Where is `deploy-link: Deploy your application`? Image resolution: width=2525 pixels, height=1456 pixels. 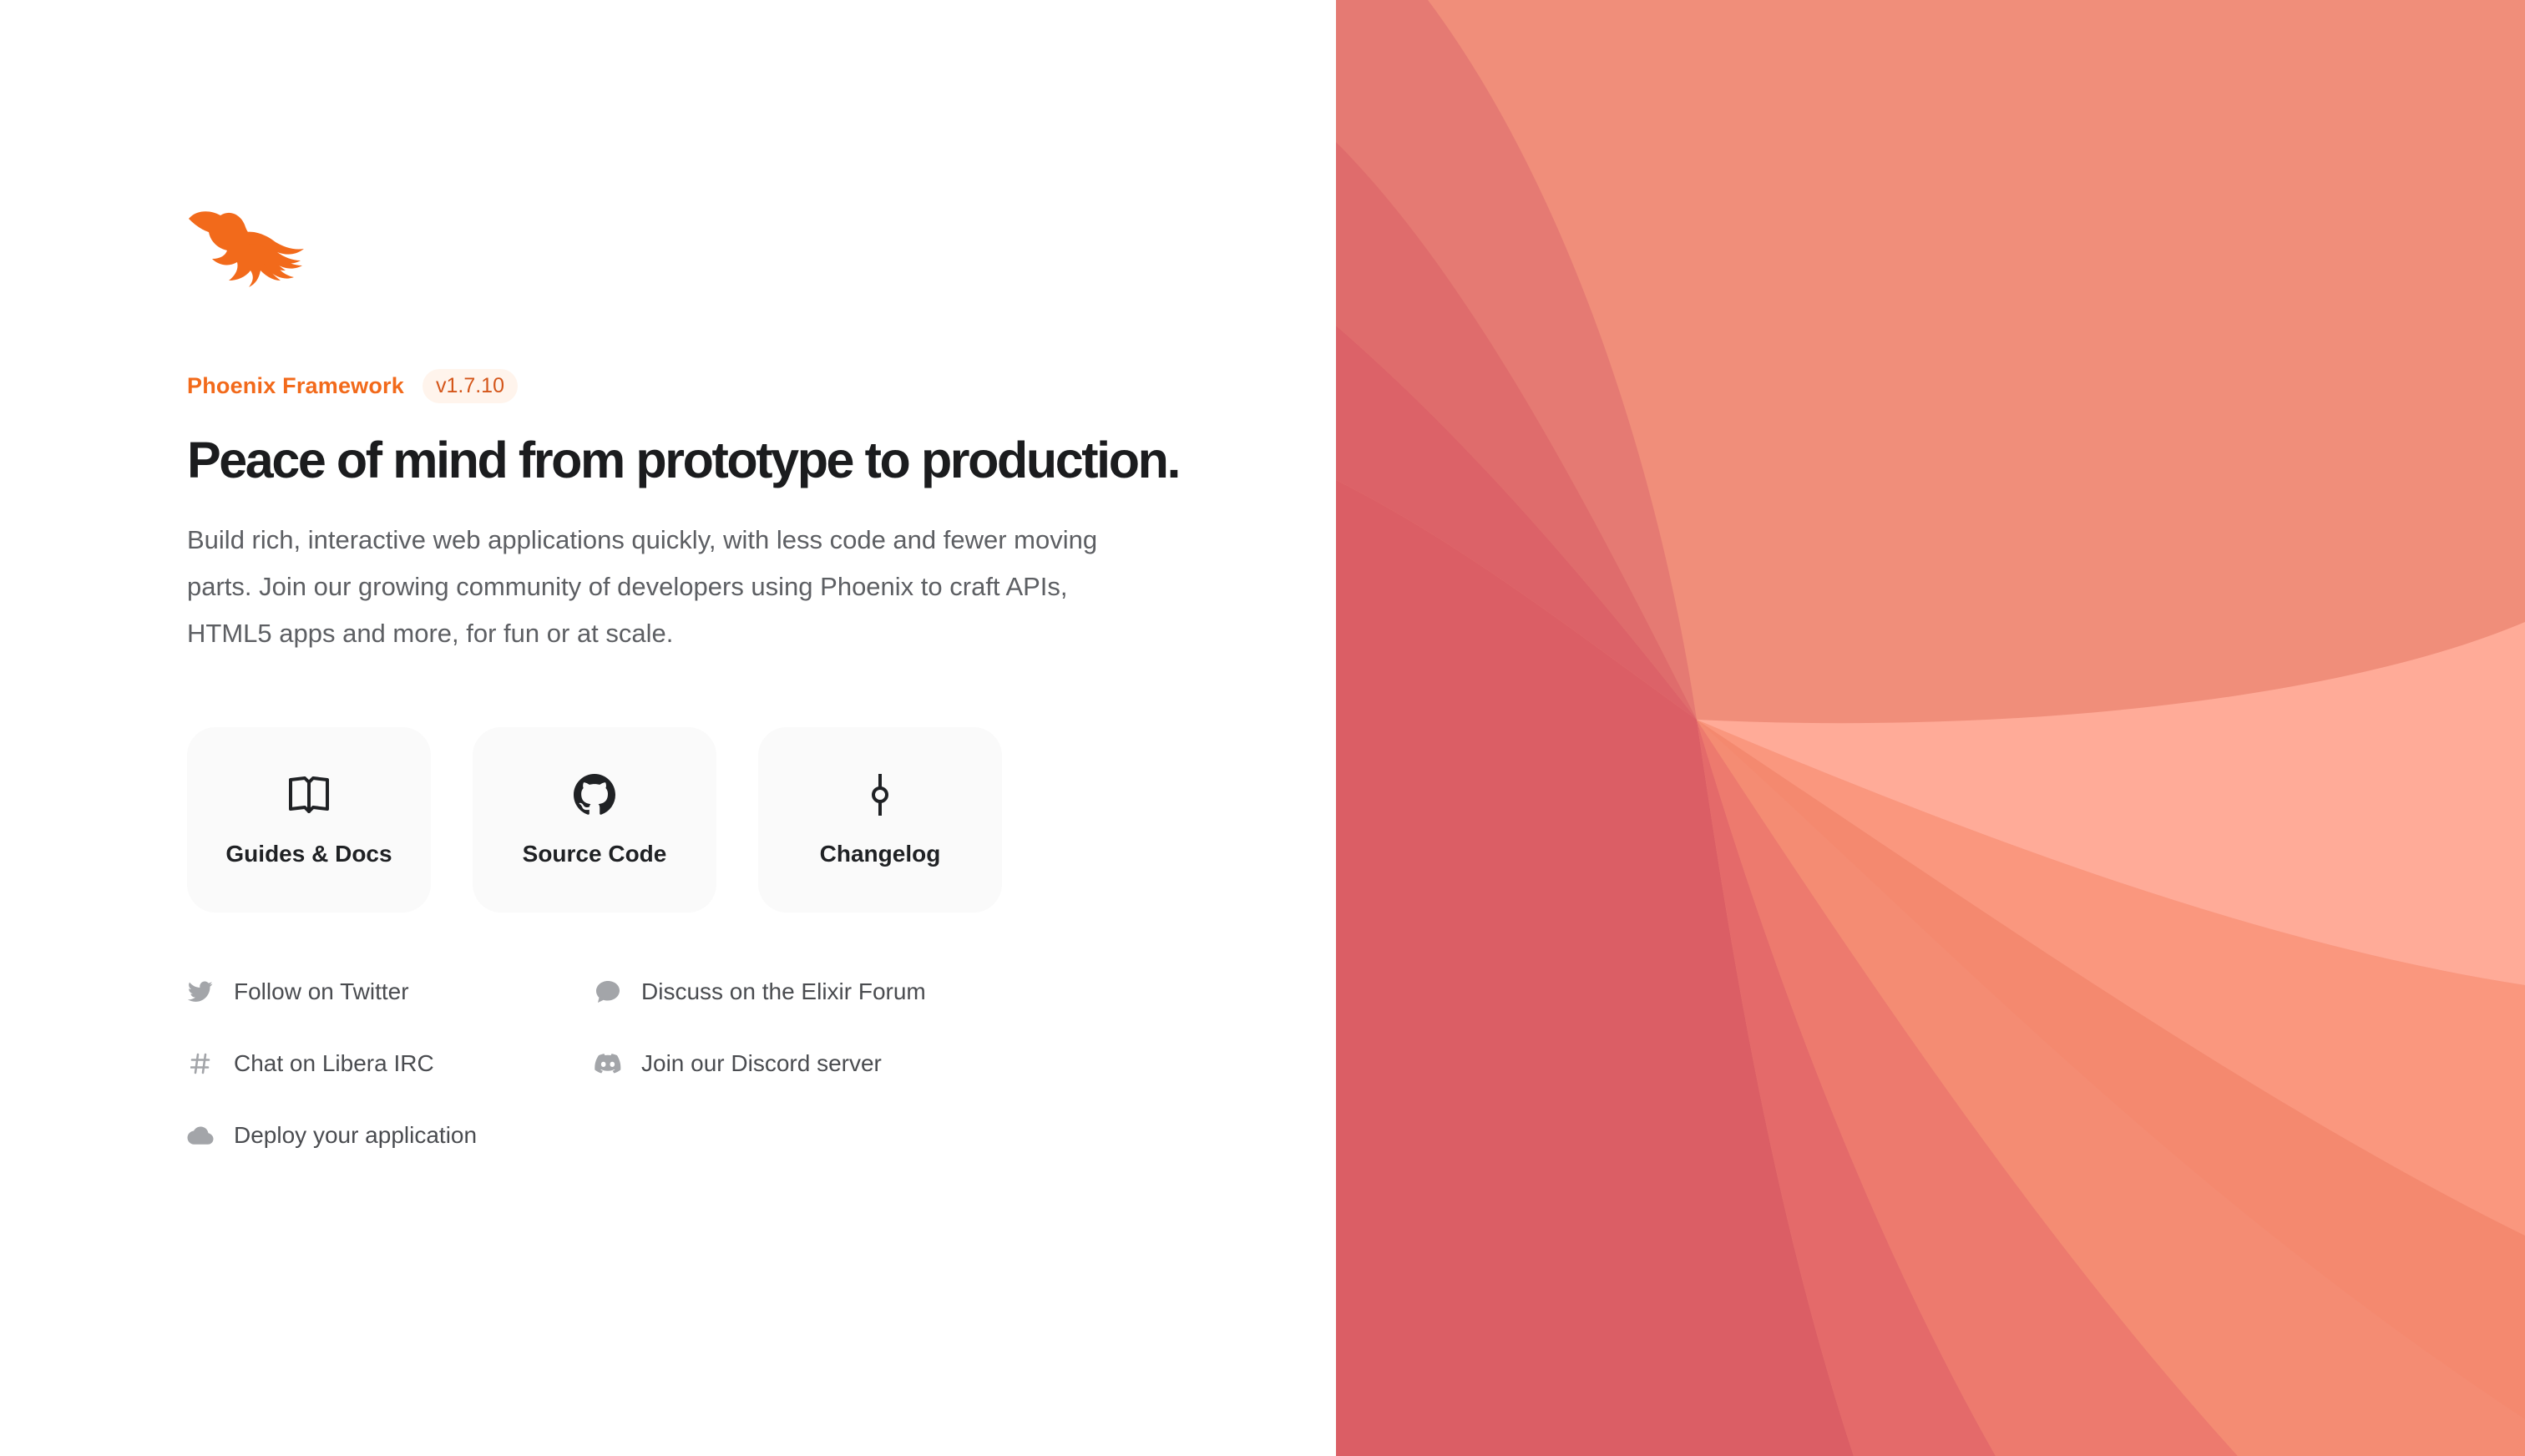
deploy-link: Deploy your application is located at coordinates (391, 1135).